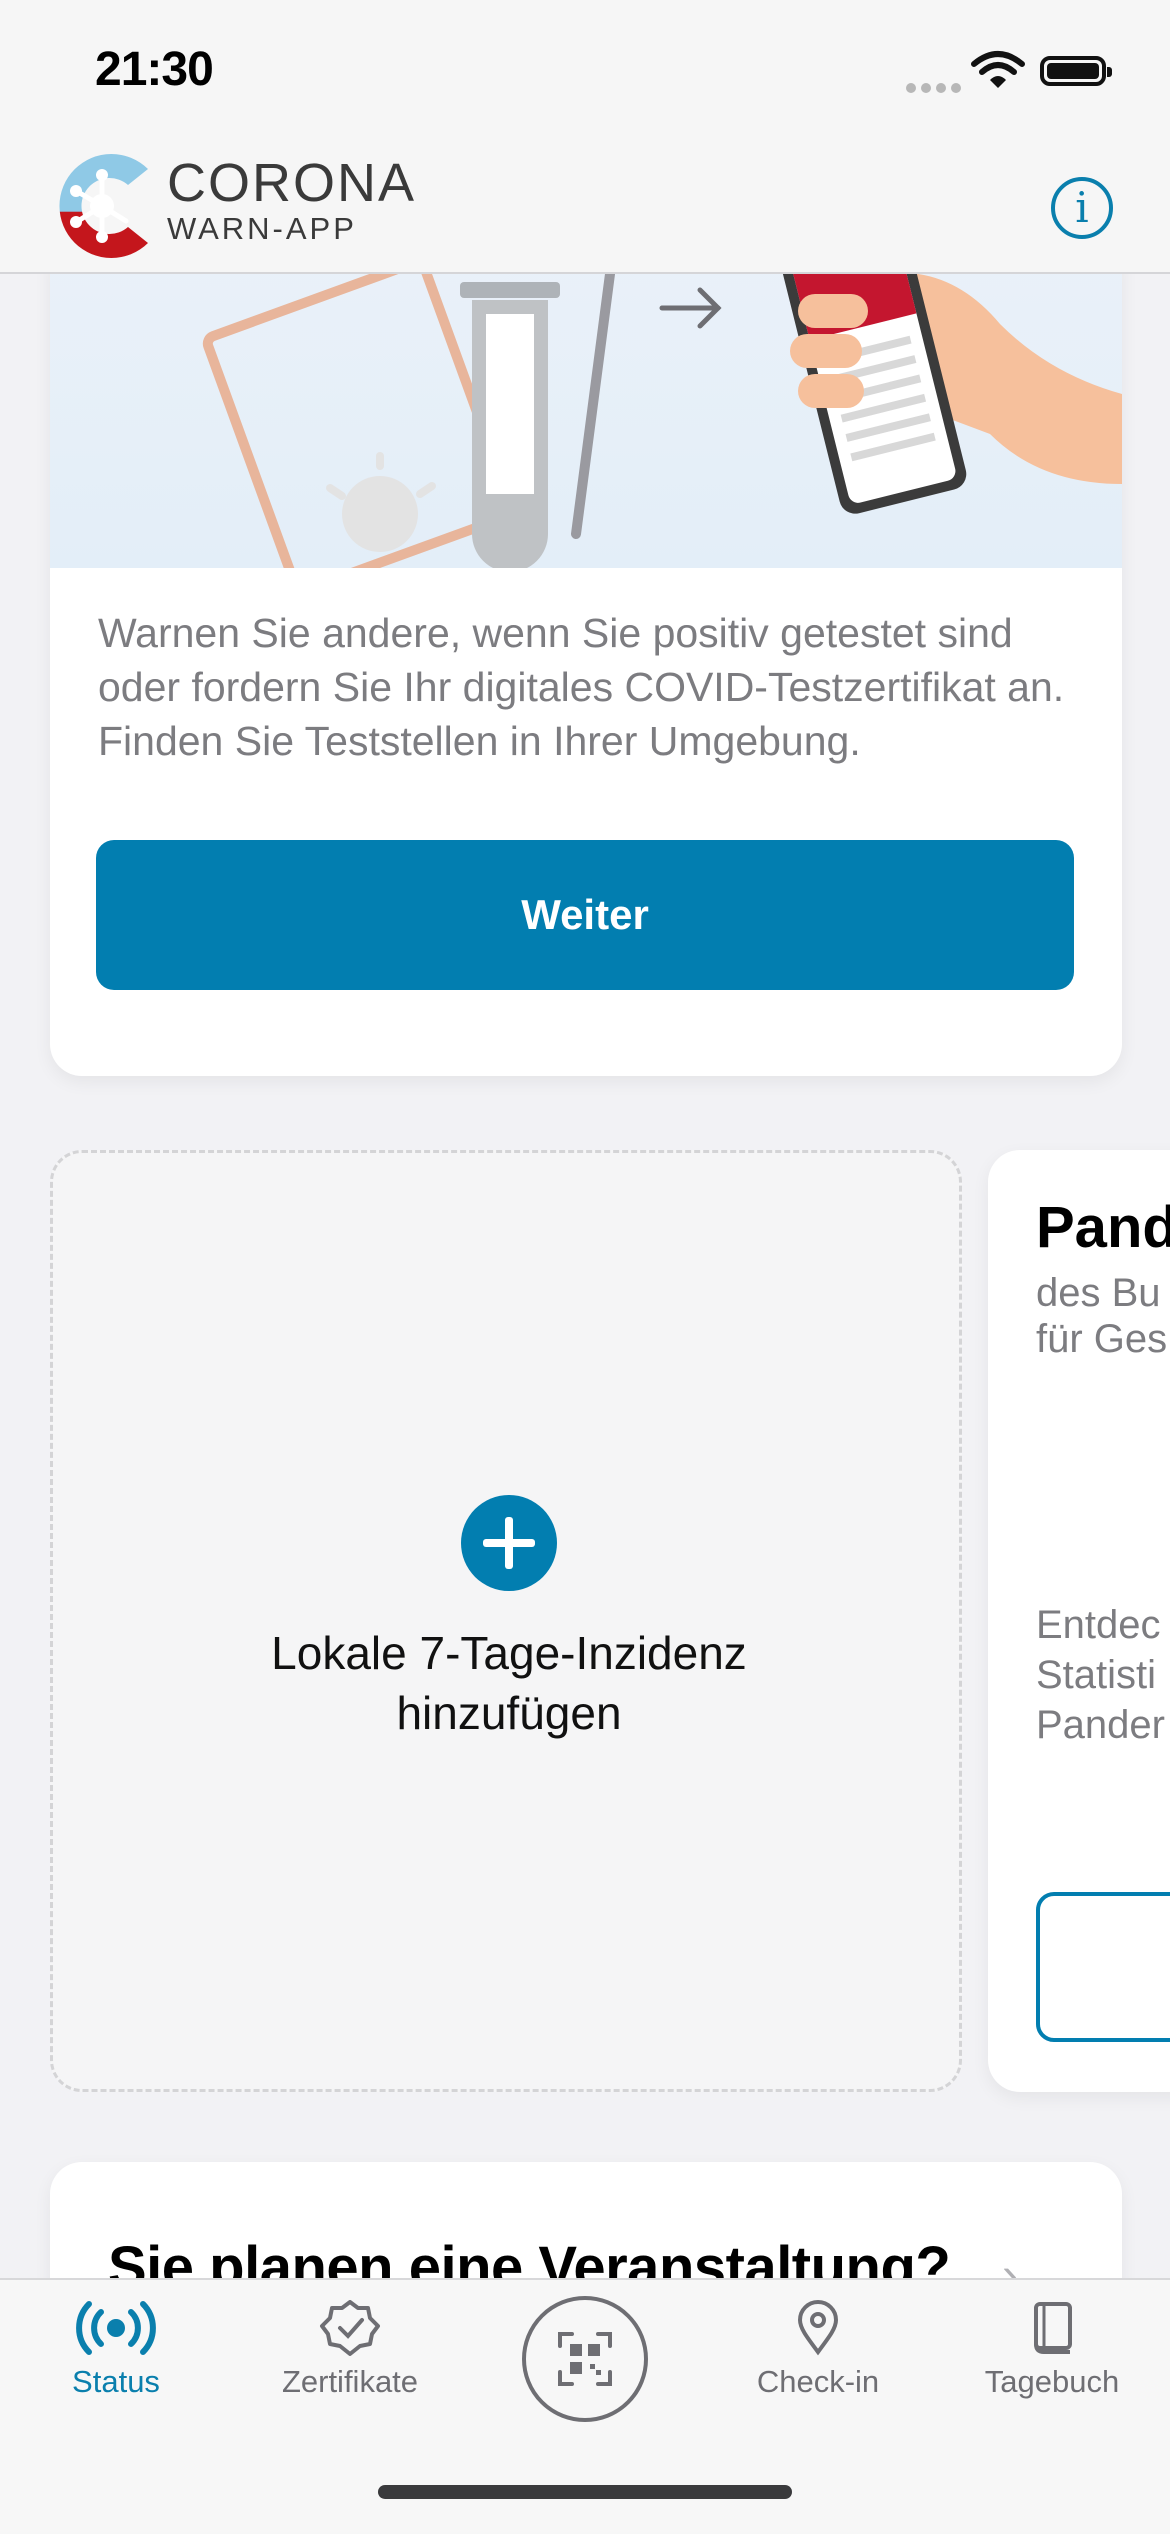 This screenshot has height=2534, width=1170. Describe the element at coordinates (509, 1543) in the screenshot. I see `plus-icon` at that location.